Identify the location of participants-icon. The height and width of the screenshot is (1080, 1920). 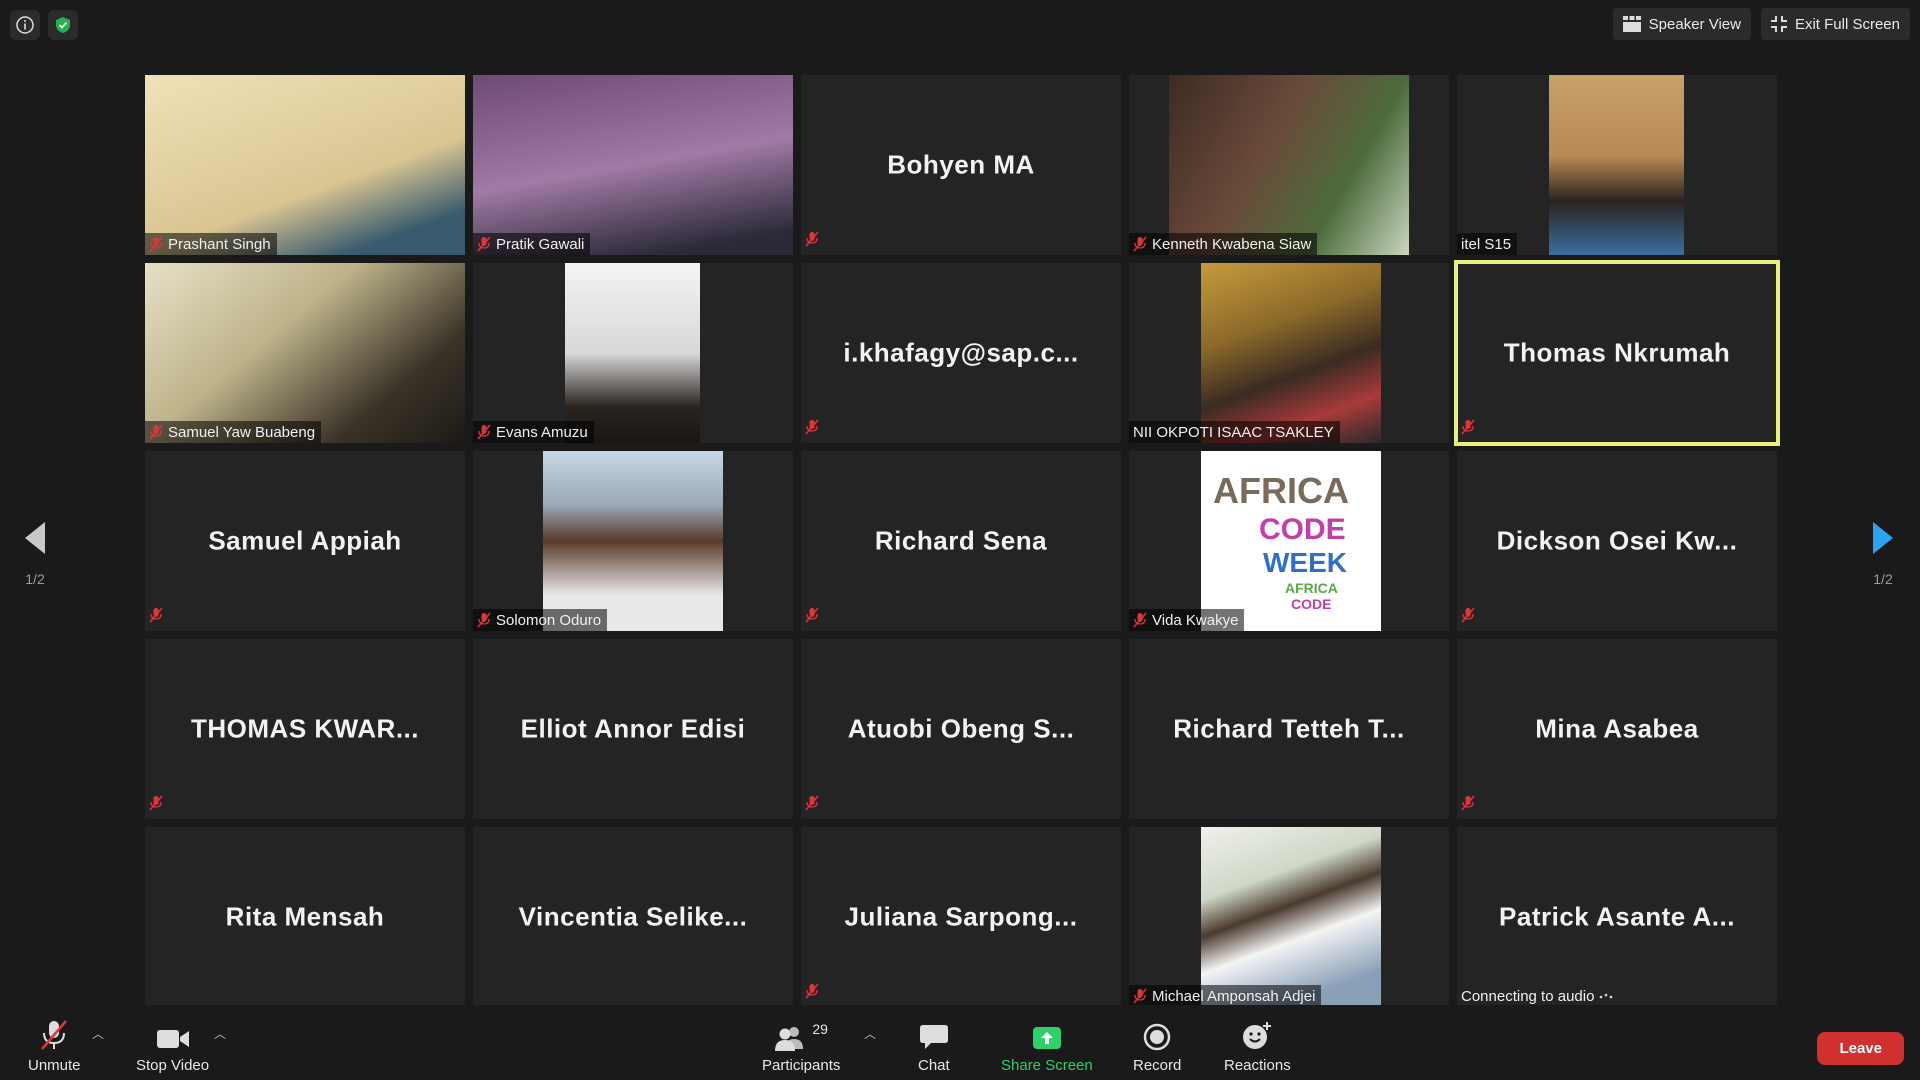
(789, 1039).